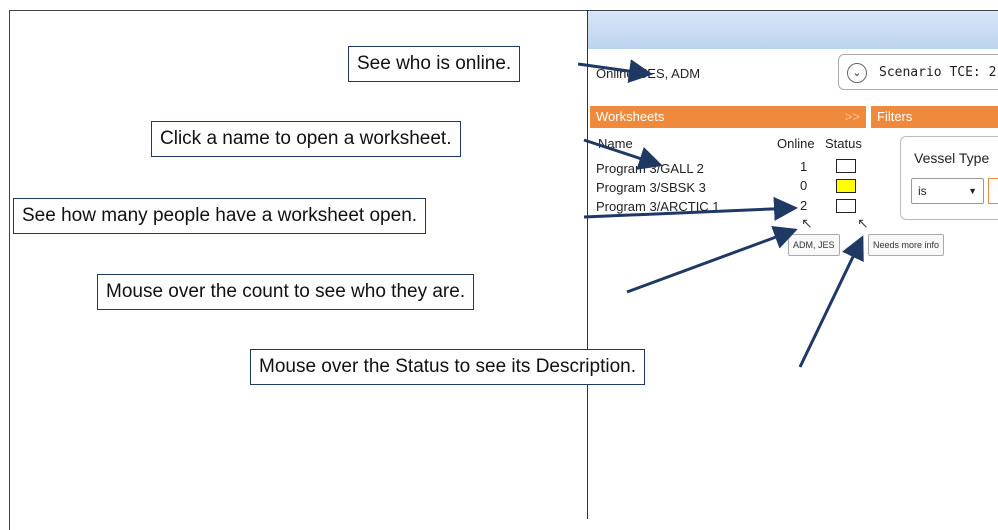 The image size is (998, 530). Describe the element at coordinates (712, 260) in the screenshot. I see `arrow-mouse-count` at that location.